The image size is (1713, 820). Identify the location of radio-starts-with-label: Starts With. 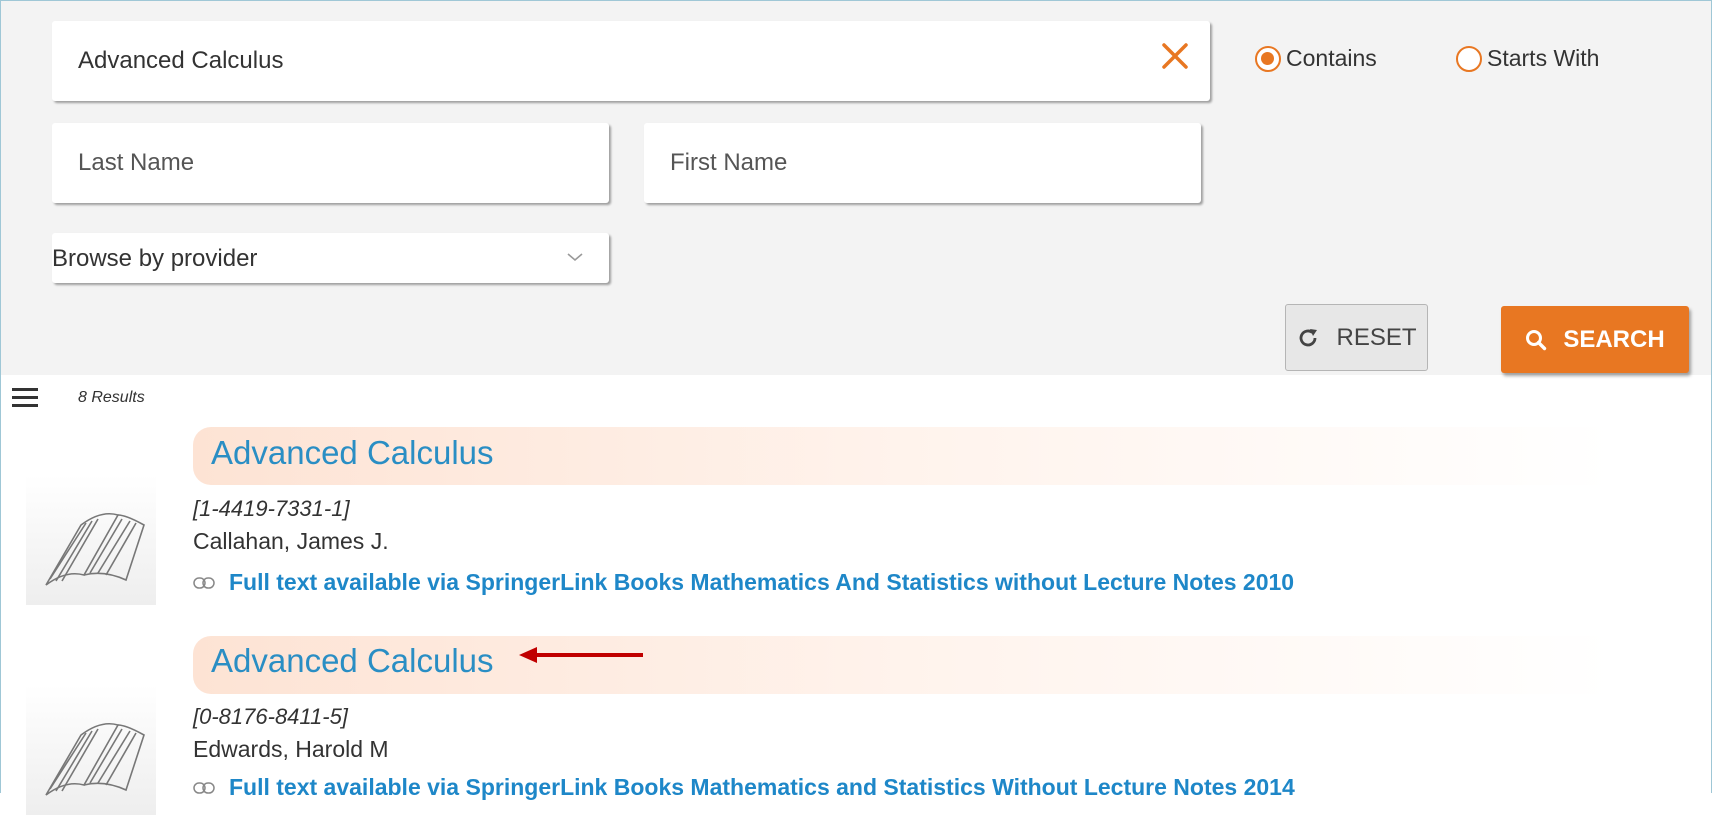
(1543, 58).